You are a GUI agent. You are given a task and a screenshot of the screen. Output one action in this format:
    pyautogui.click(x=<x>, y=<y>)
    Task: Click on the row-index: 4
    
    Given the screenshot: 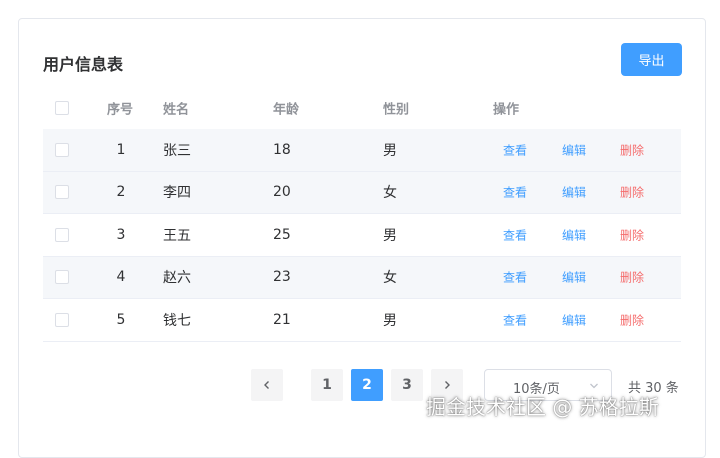 What is the action you would take?
    pyautogui.click(x=121, y=277)
    